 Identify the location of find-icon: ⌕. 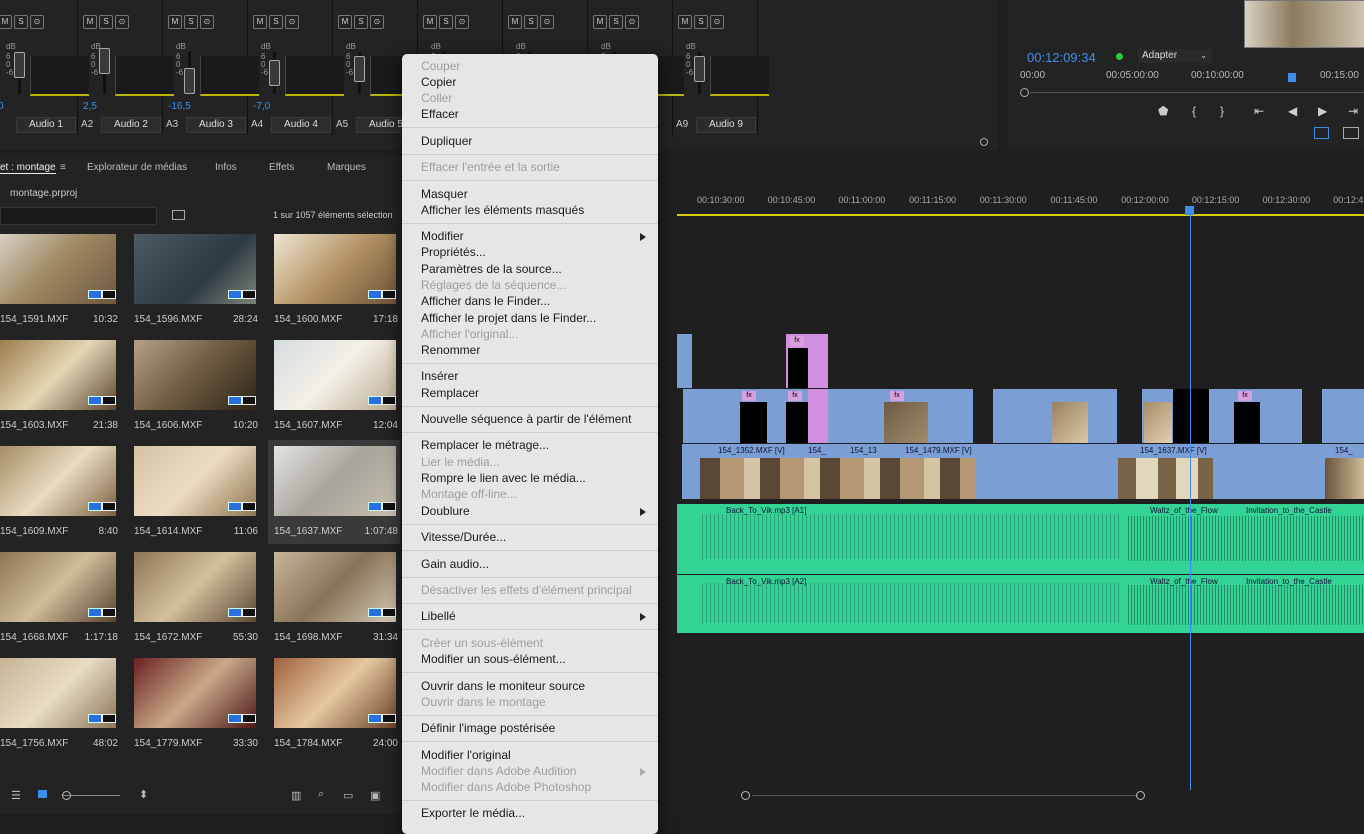
(321, 794).